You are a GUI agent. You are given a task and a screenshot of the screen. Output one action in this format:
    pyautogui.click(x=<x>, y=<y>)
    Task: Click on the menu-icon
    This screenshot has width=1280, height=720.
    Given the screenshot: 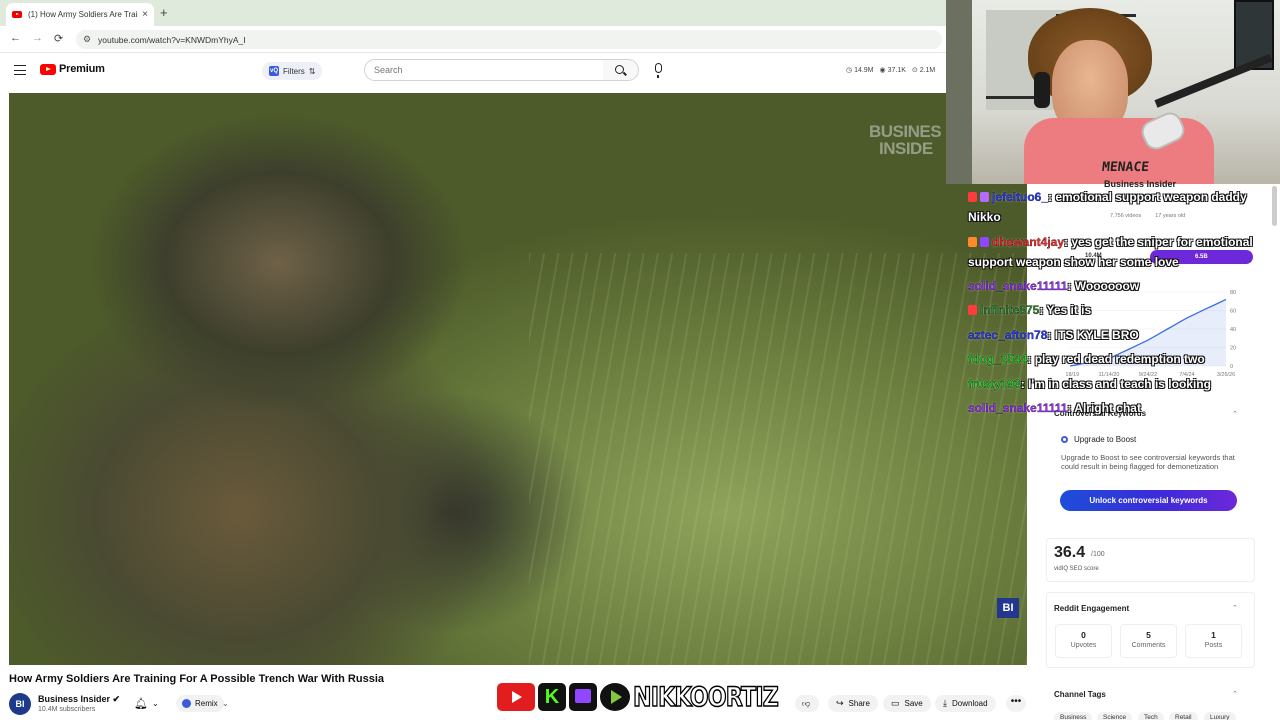 What is the action you would take?
    pyautogui.click(x=20, y=70)
    